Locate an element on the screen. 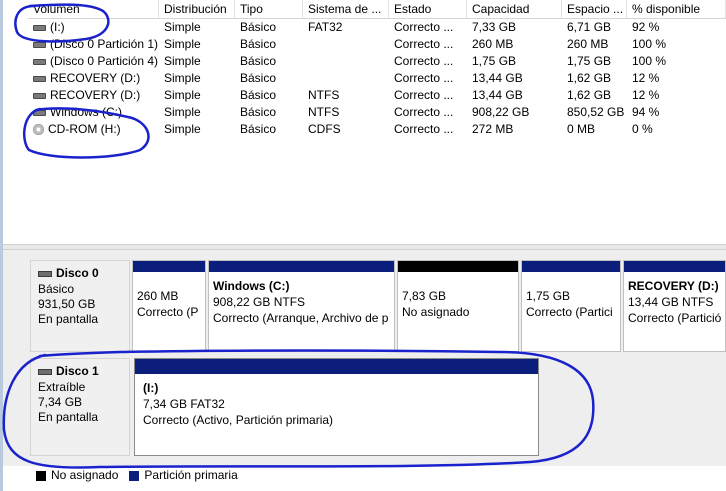 The width and height of the screenshot is (726, 491). volume-name: CD-ROM (H:) is located at coordinates (84, 129).